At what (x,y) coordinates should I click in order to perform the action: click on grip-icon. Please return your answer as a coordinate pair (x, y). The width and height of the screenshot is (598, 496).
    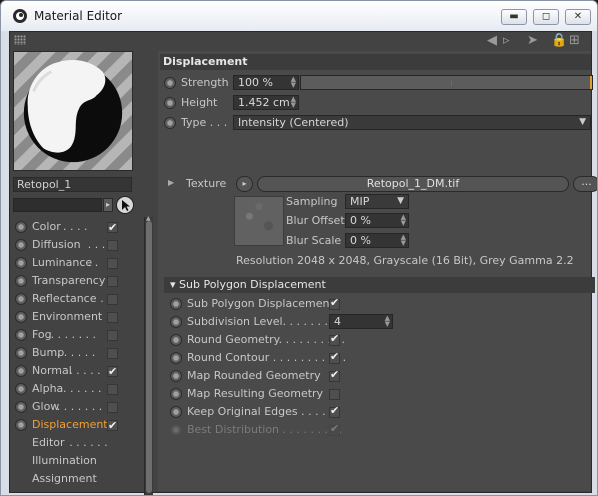
    Looking at the image, I should click on (20, 40).